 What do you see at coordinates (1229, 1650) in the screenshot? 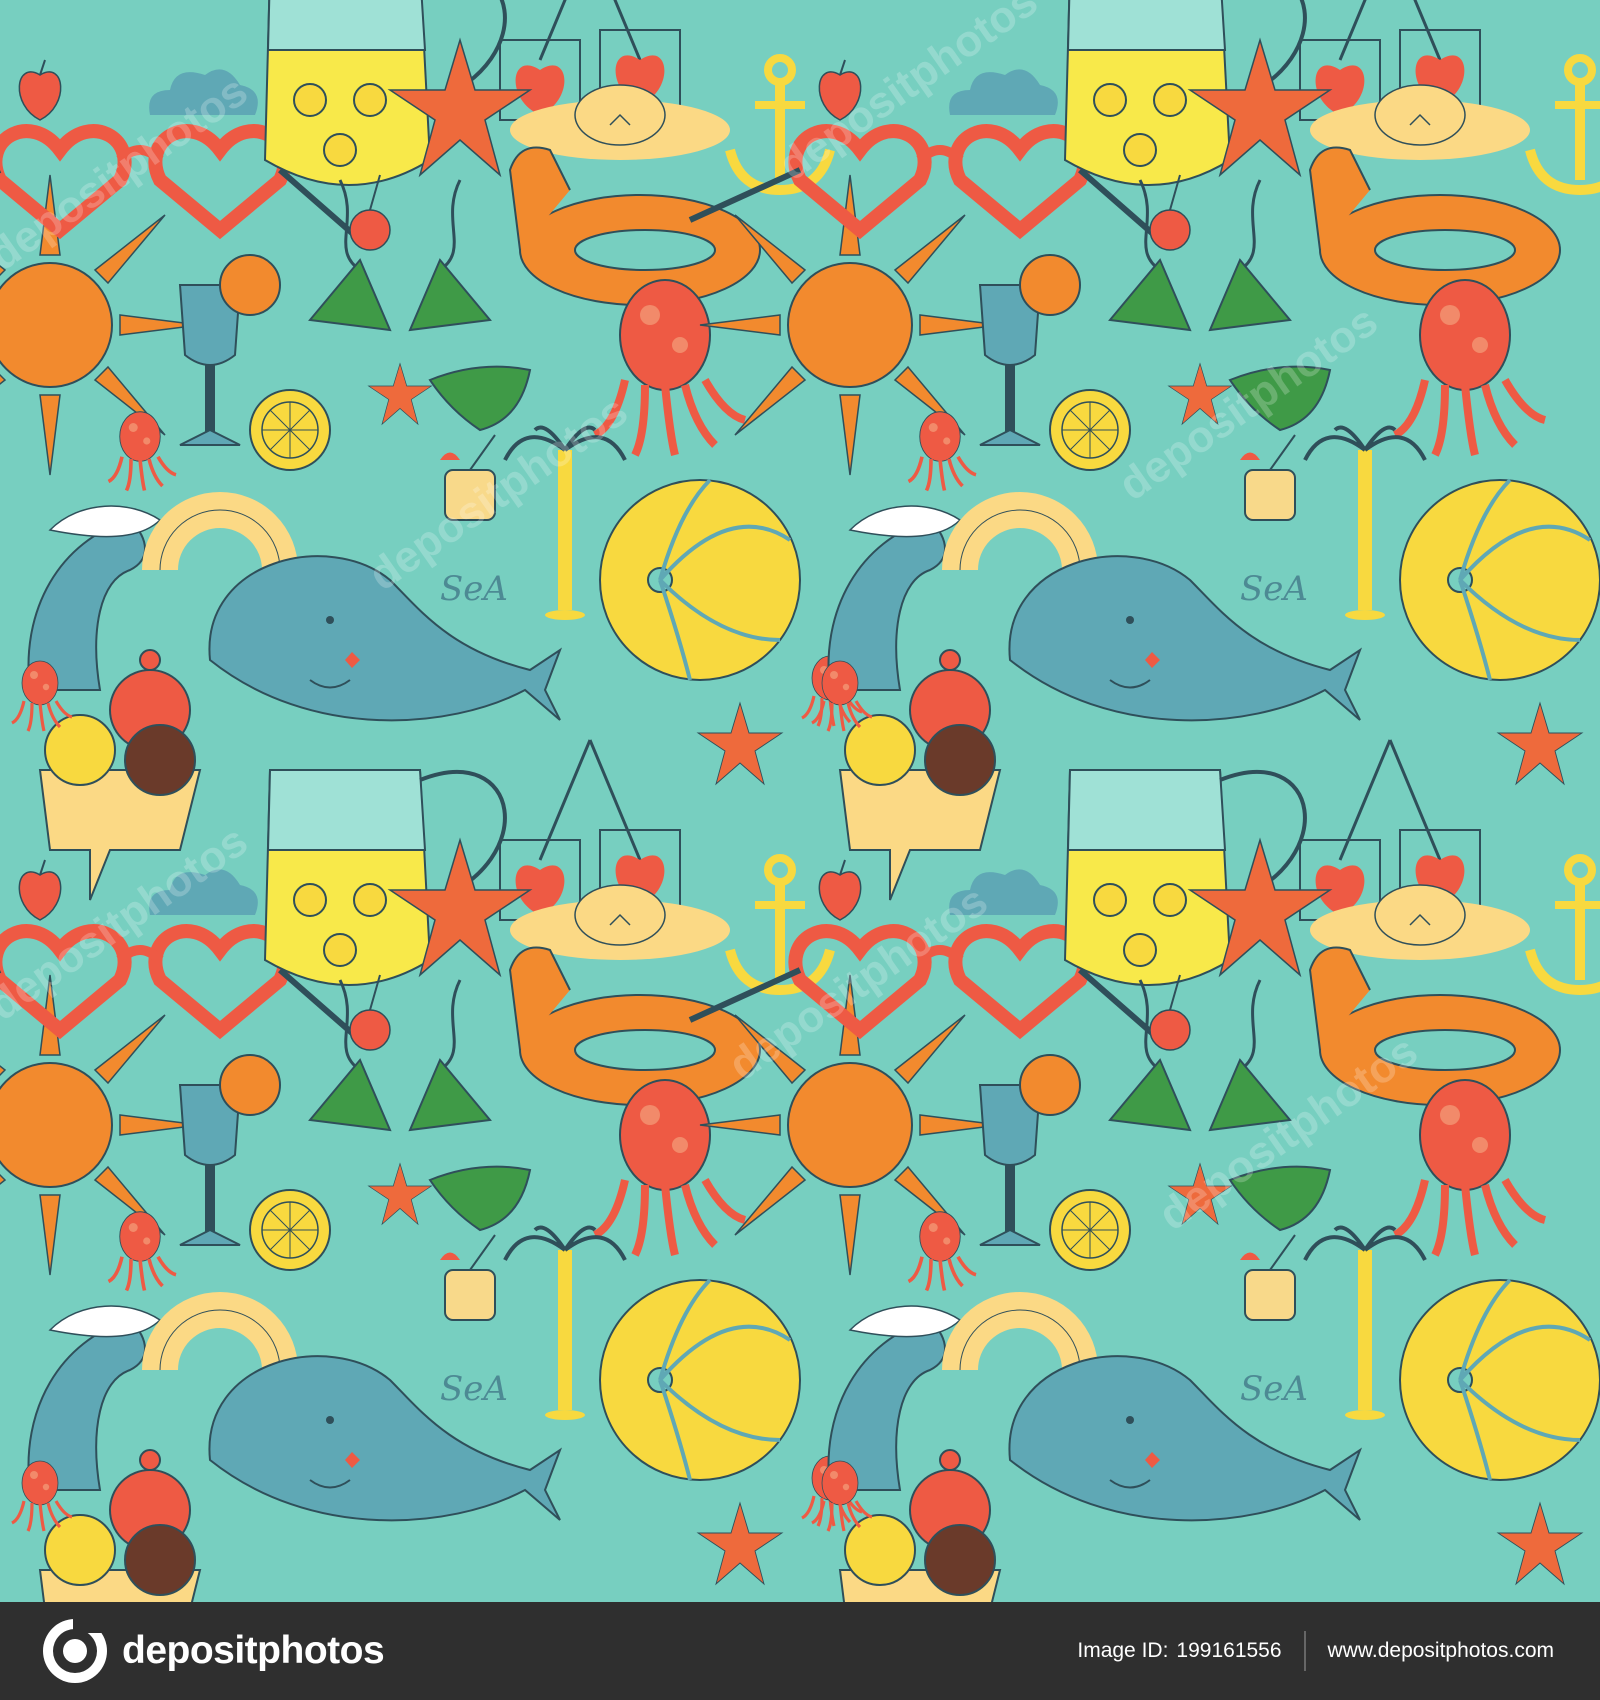
I see `image-id-value: 199161556` at bounding box center [1229, 1650].